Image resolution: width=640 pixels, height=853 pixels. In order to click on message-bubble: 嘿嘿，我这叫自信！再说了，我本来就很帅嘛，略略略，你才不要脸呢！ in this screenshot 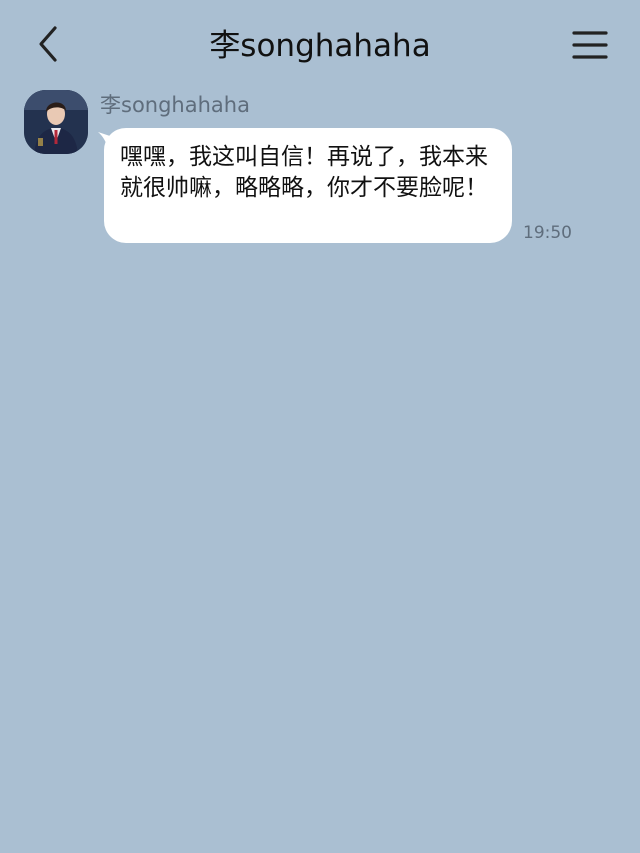, I will do `click(308, 185)`.